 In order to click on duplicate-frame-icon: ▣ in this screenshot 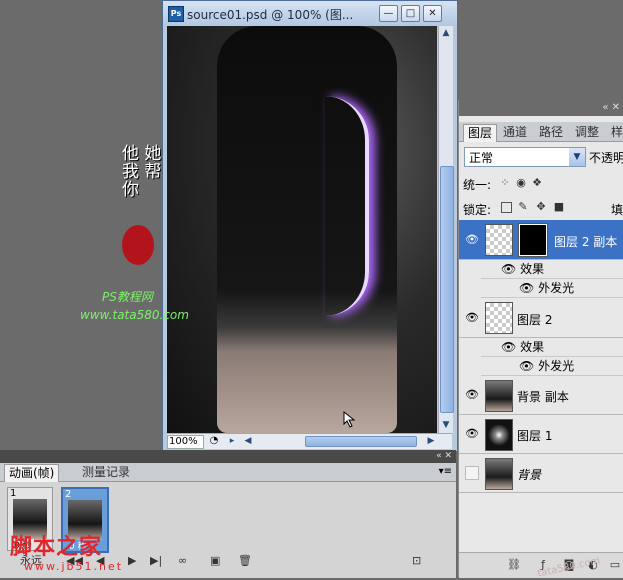, I will do `click(215, 561)`.